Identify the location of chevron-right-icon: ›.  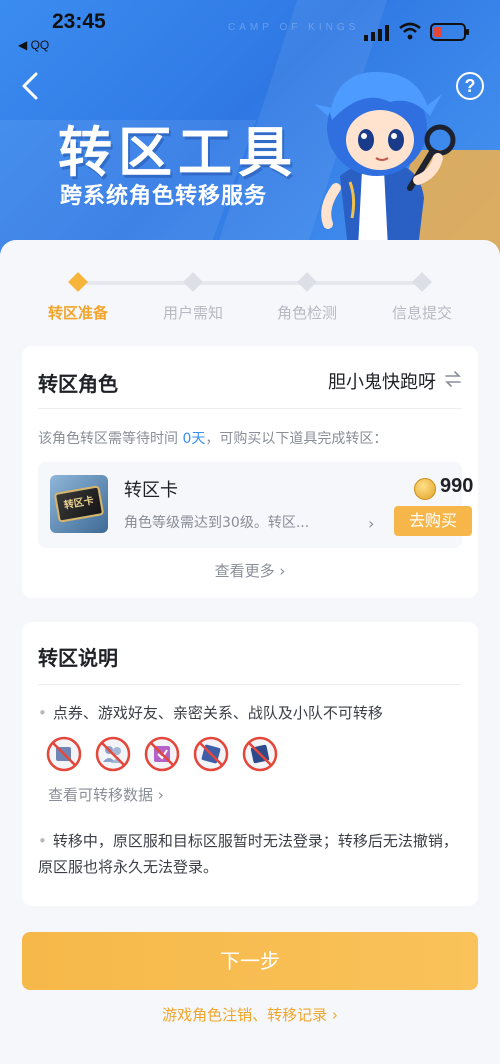
(371, 523).